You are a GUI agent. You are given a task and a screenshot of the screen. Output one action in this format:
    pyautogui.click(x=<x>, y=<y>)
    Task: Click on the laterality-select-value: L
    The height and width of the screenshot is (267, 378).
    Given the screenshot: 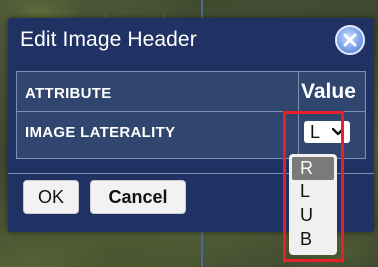 What is the action you would take?
    pyautogui.click(x=315, y=132)
    